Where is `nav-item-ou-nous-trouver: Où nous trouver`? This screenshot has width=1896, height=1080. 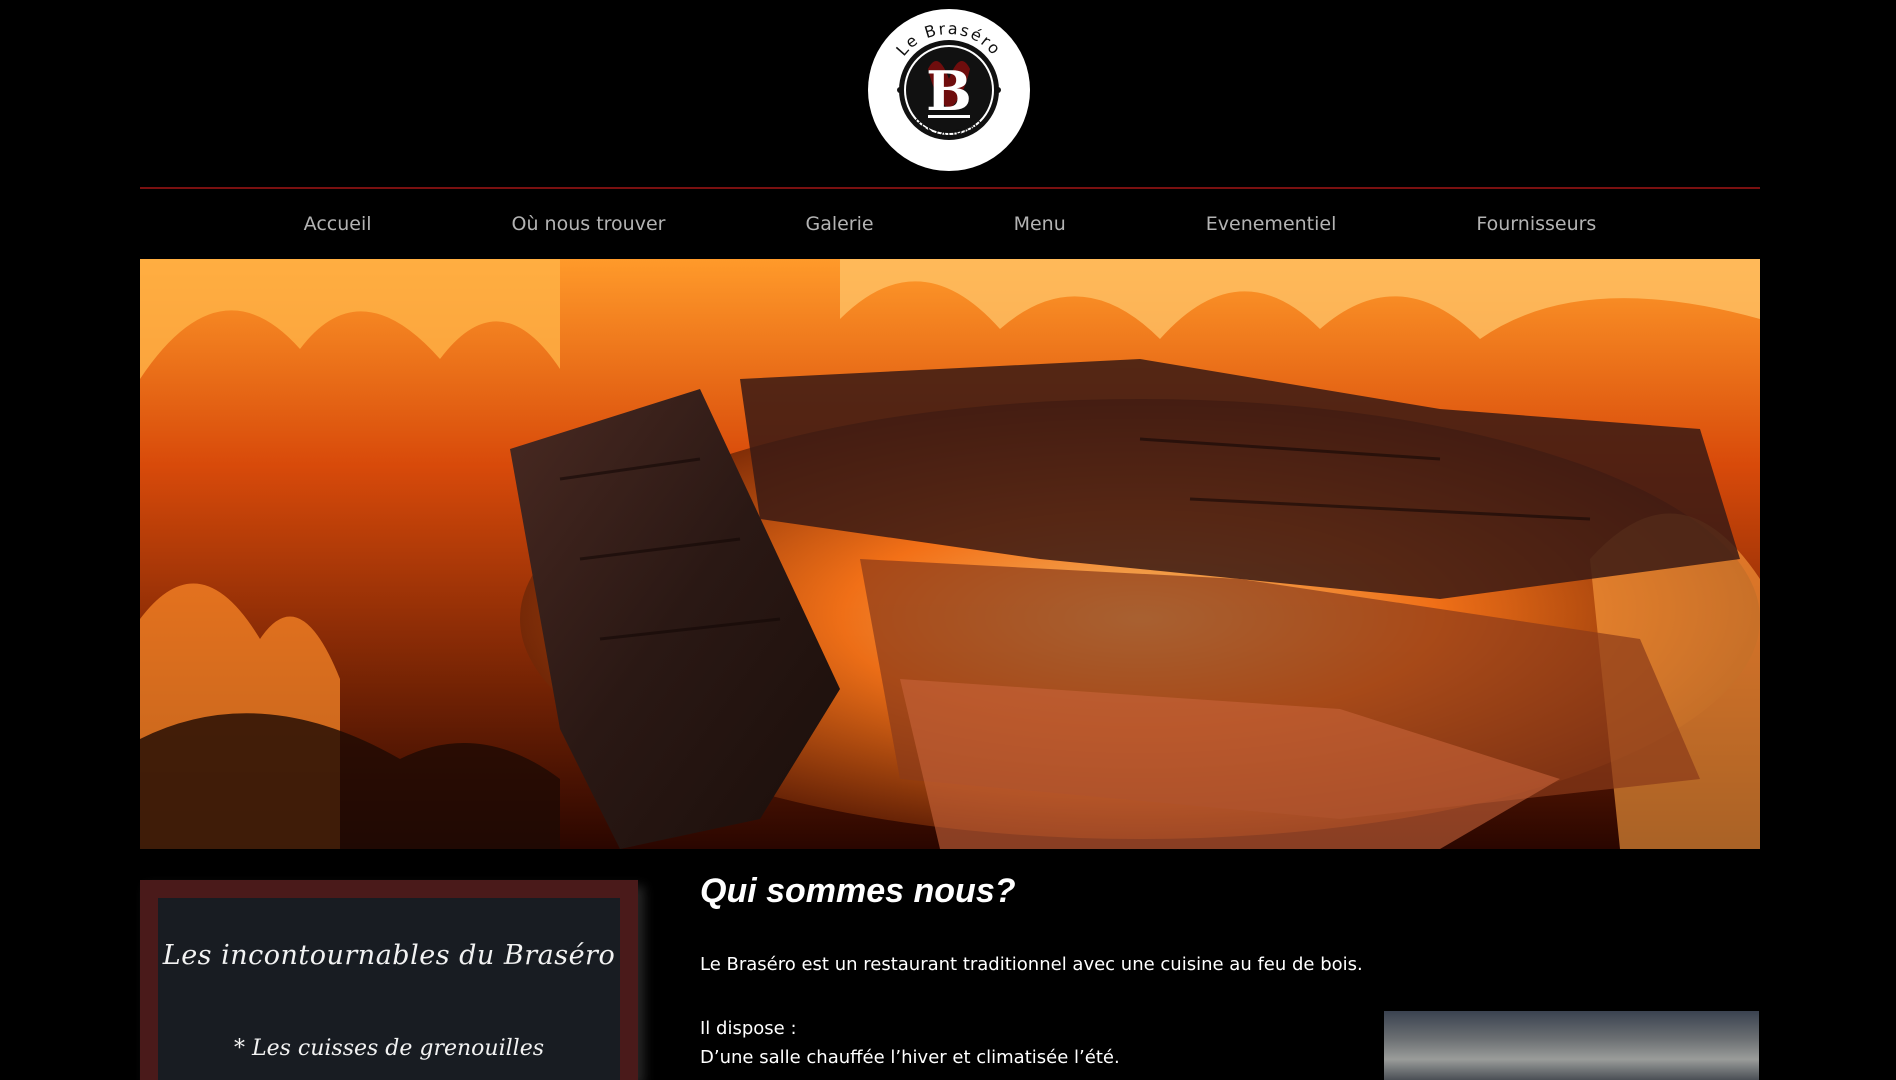 nav-item-ou-nous-trouver: Où nous trouver is located at coordinates (589, 224).